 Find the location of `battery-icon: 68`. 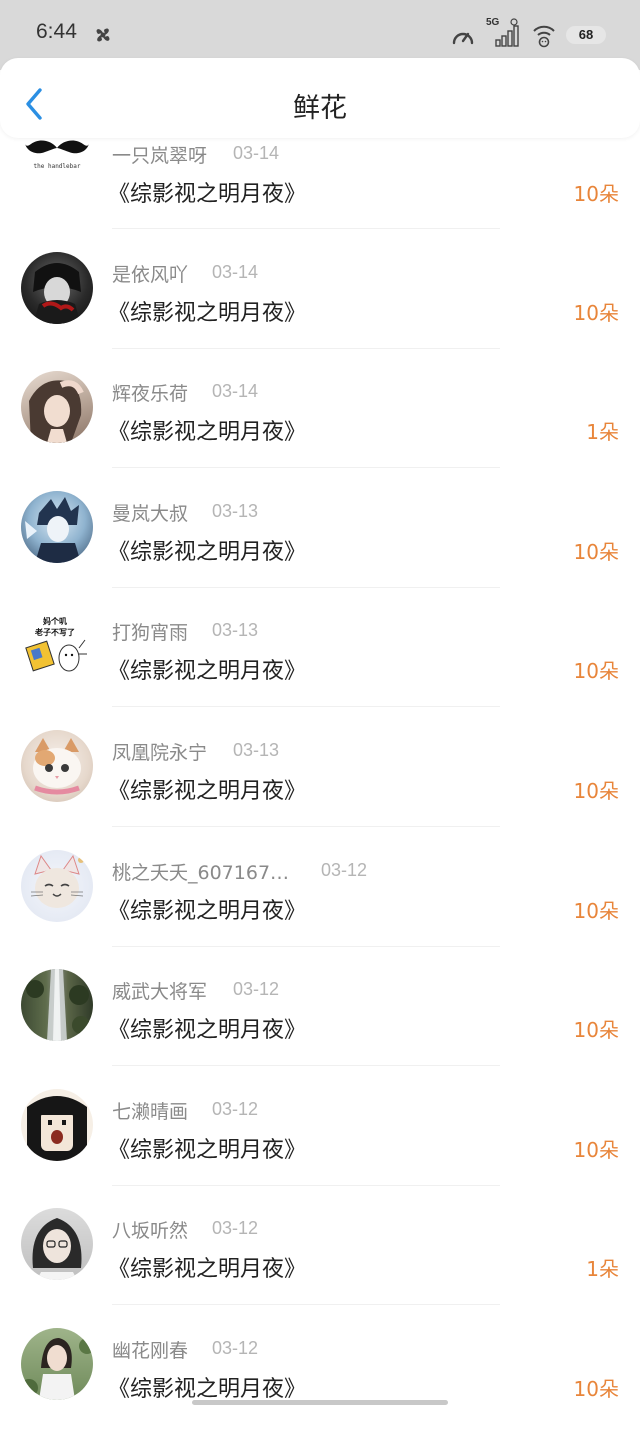

battery-icon: 68 is located at coordinates (586, 35).